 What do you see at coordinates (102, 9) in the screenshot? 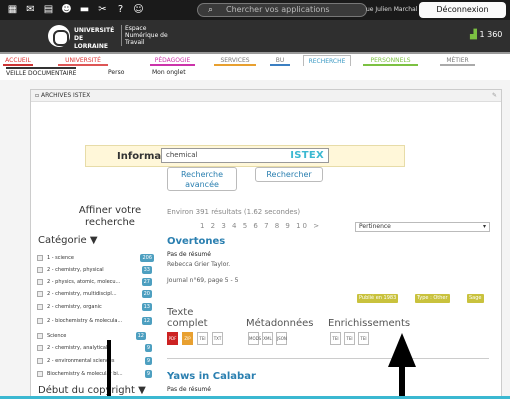
I see `tools-icon: ✂` at bounding box center [102, 9].